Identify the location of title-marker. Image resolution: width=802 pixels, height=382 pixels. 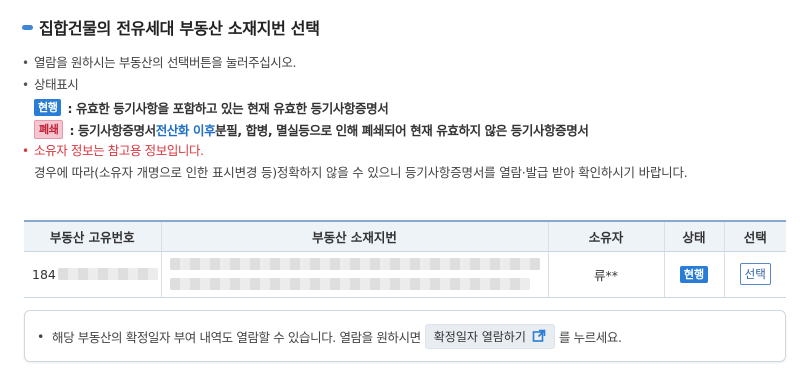
(27, 27).